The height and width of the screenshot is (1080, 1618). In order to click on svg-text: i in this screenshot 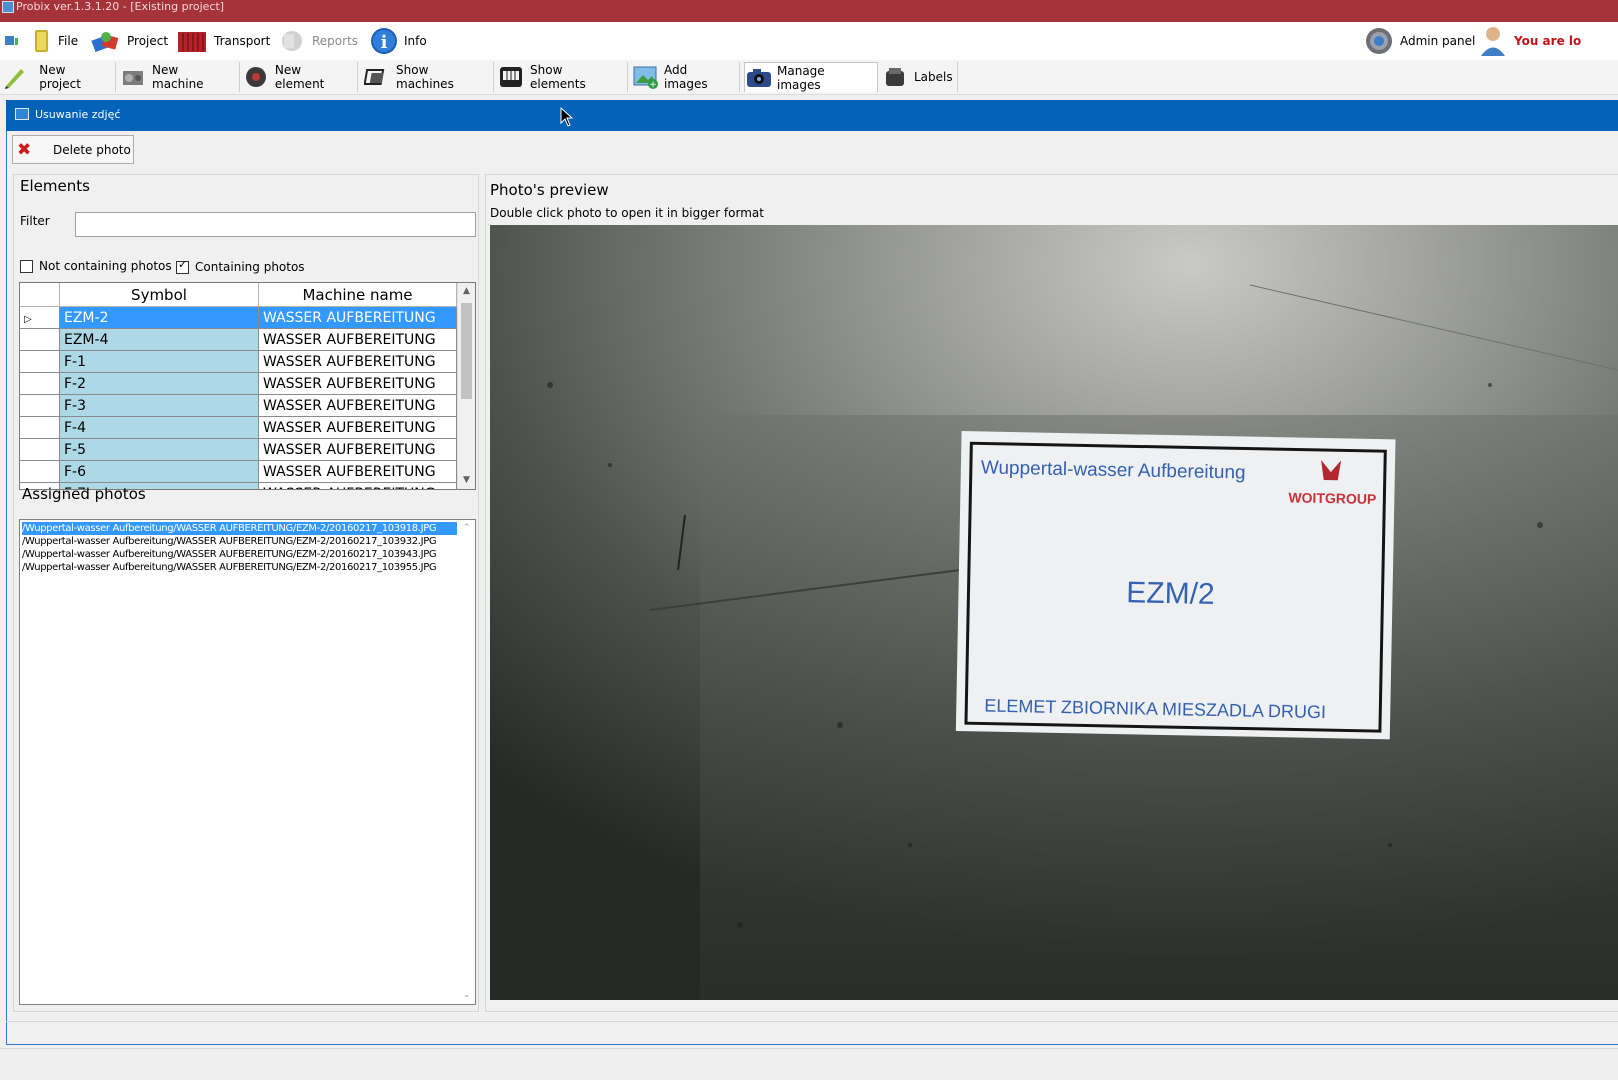, I will do `click(384, 42)`.